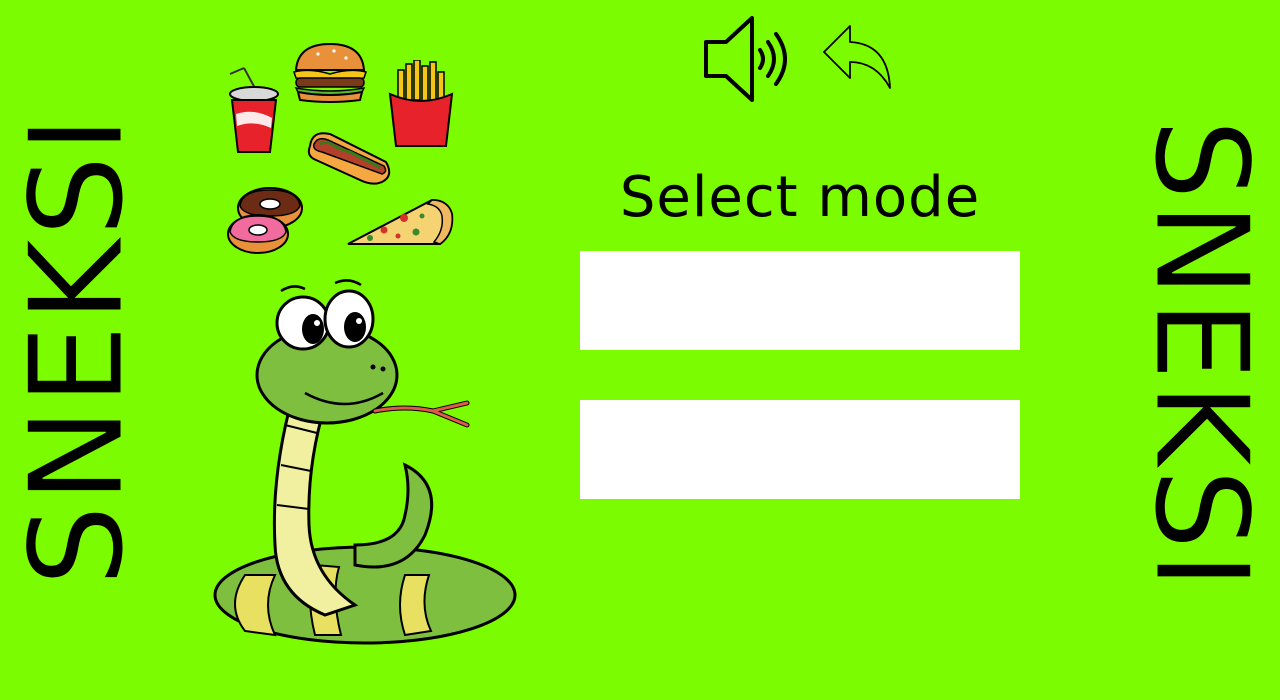 The height and width of the screenshot is (700, 1280). What do you see at coordinates (858, 58) in the screenshot?
I see `back-arrow-icon` at bounding box center [858, 58].